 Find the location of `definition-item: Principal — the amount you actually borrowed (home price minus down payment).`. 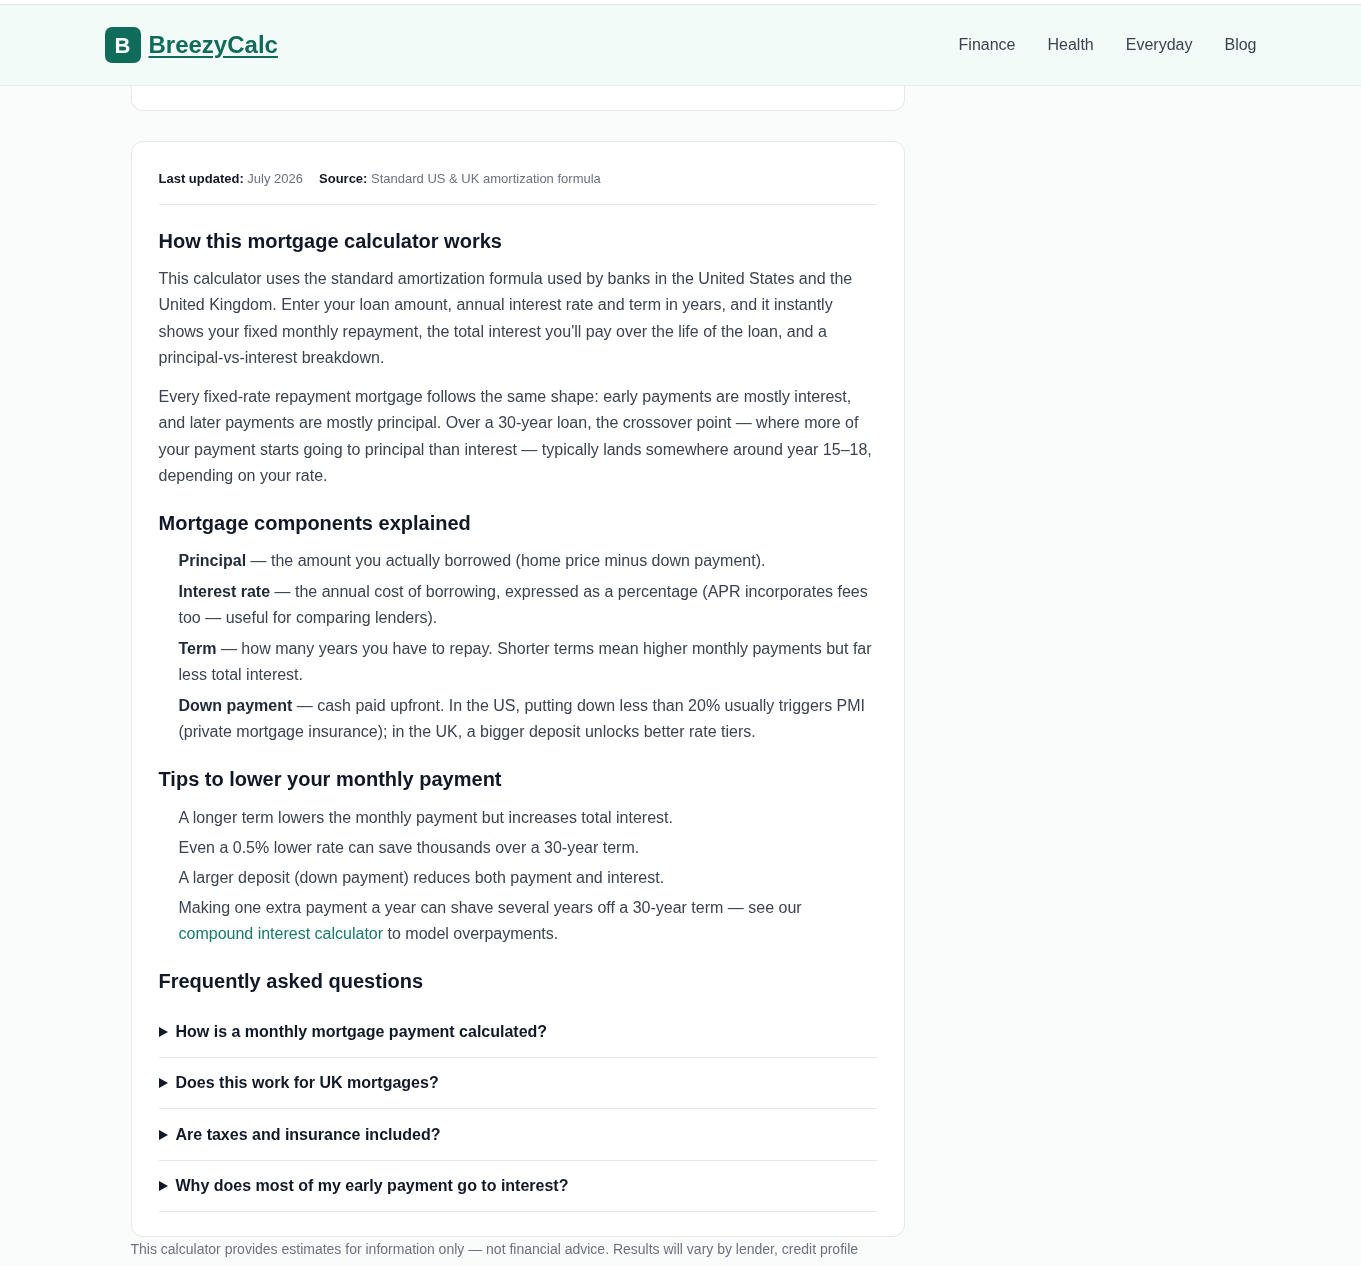

definition-item: Principal — the amount you actually borrowed (home price minus down payment). is located at coordinates (472, 561).